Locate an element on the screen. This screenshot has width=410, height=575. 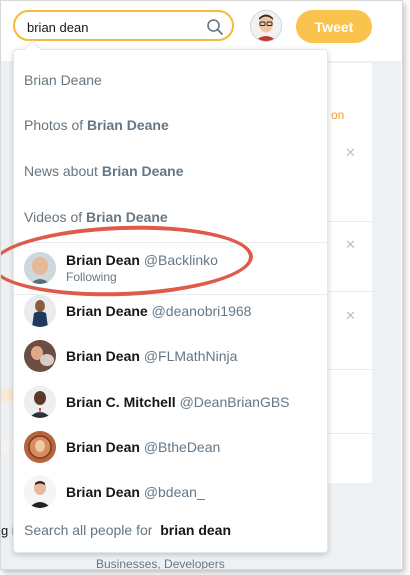
user-result: Brian Dean @bdean_ is located at coordinates (170, 491).